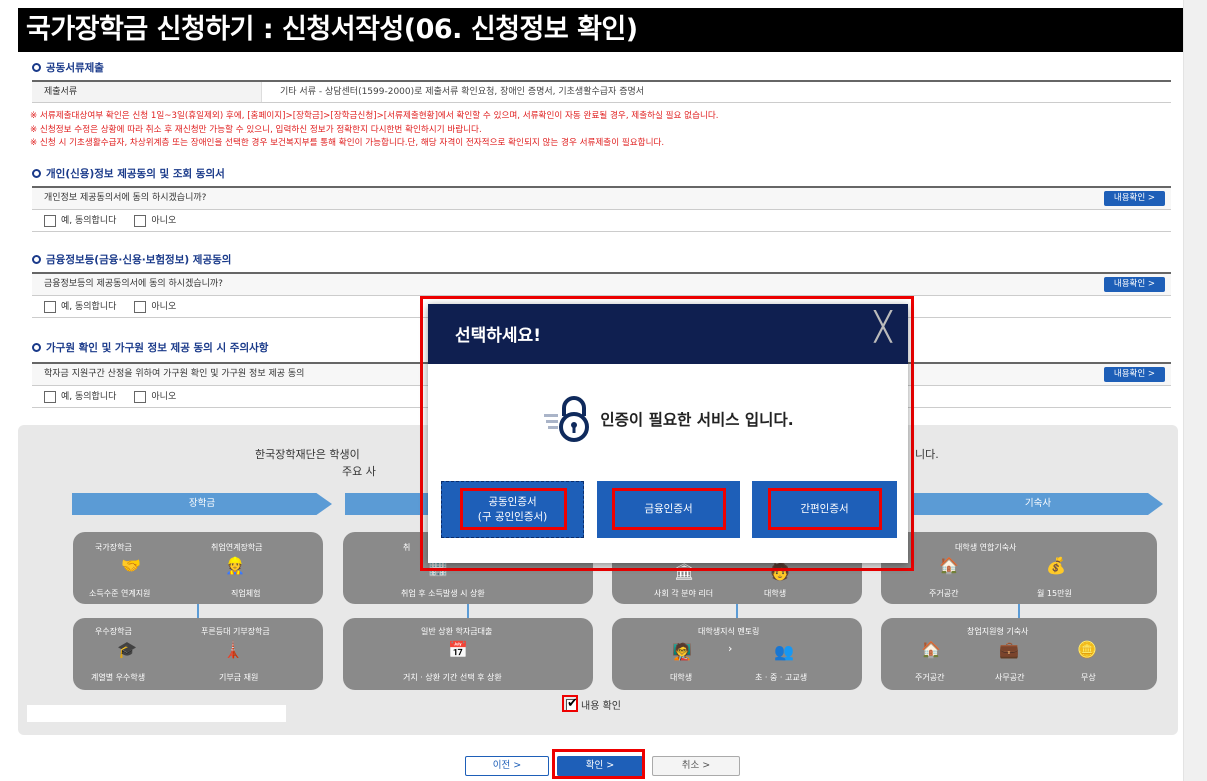 Image resolution: width=1207 pixels, height=781 pixels. I want to click on consent-answer-row: 예, 동의합니다 아니오, so click(601, 221).